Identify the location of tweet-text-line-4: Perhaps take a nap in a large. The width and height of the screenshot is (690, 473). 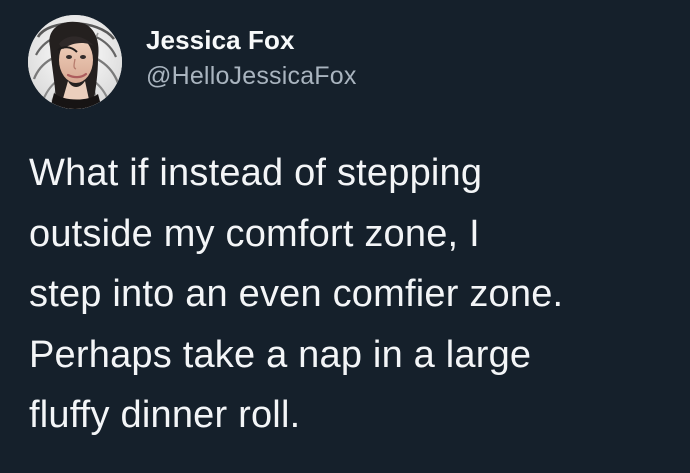
(280, 354).